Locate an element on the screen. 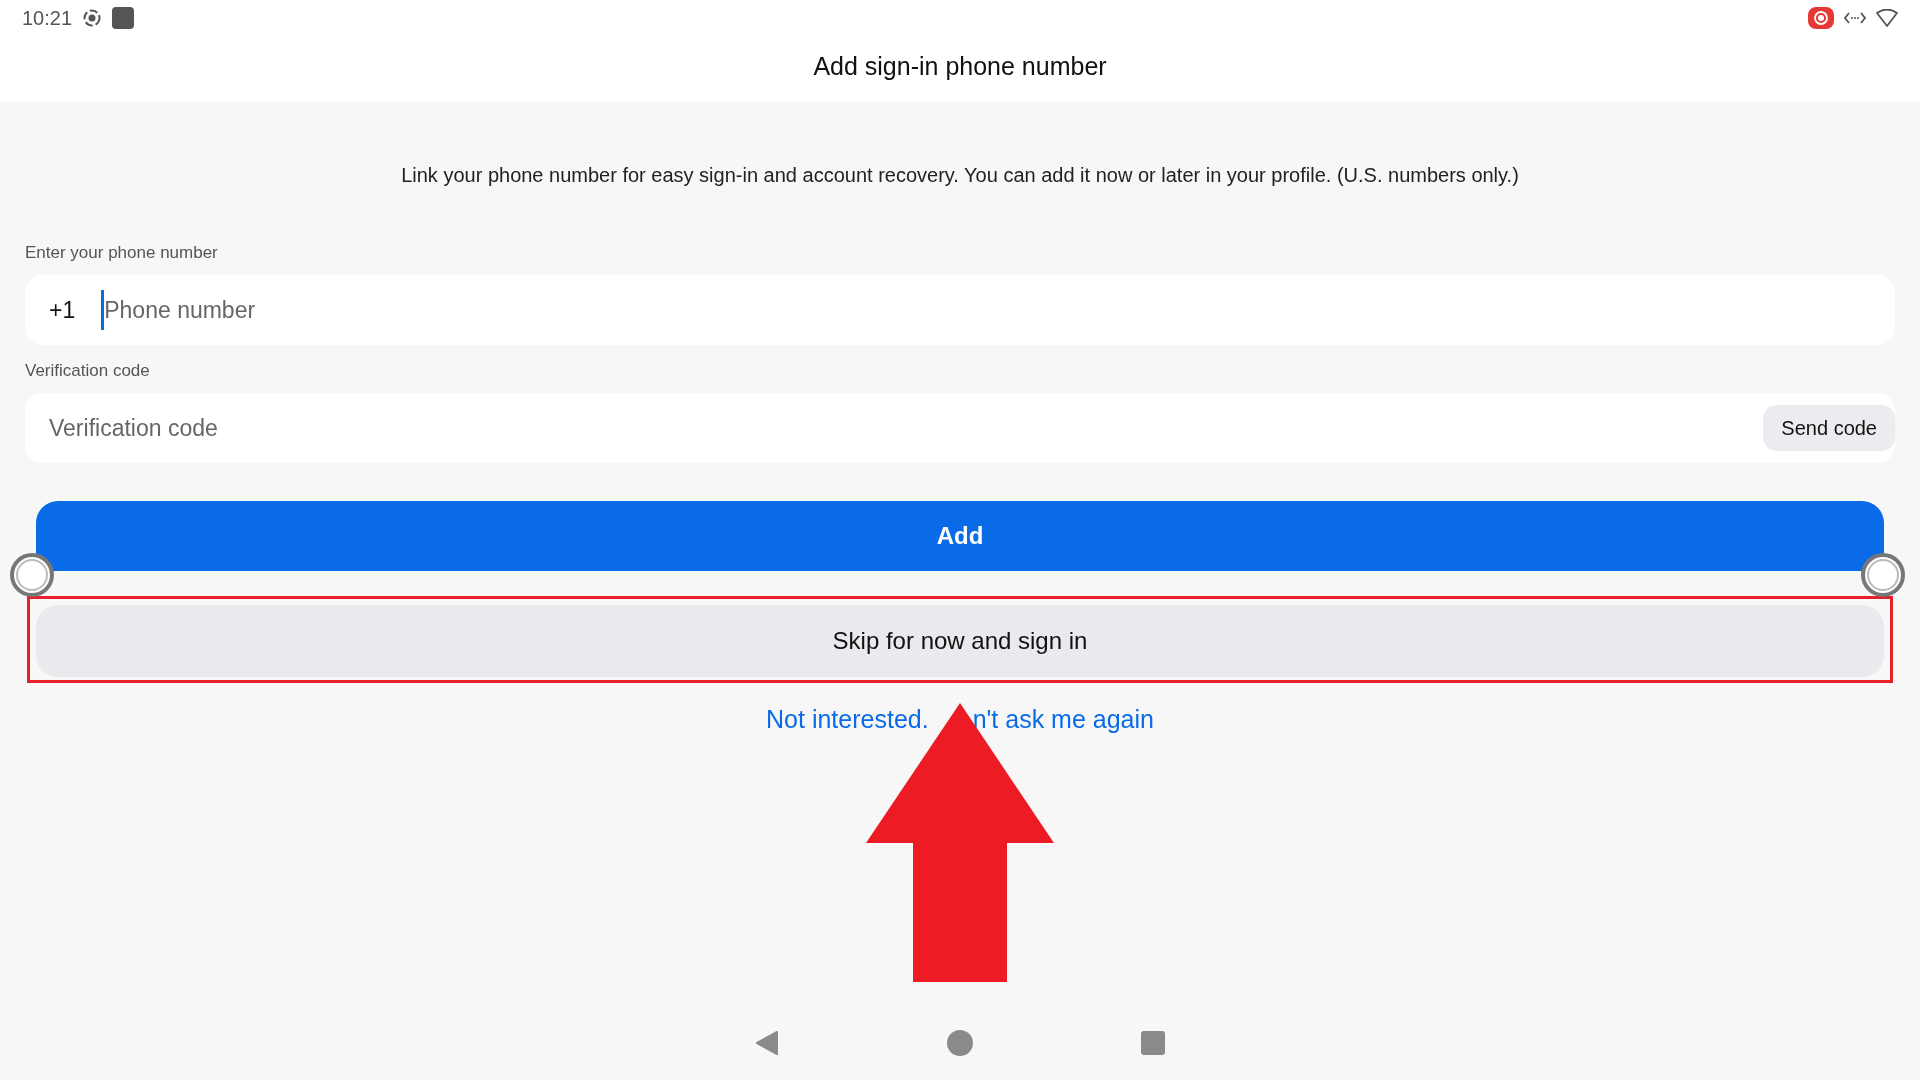  send-code-button: Send code is located at coordinates (1829, 428).